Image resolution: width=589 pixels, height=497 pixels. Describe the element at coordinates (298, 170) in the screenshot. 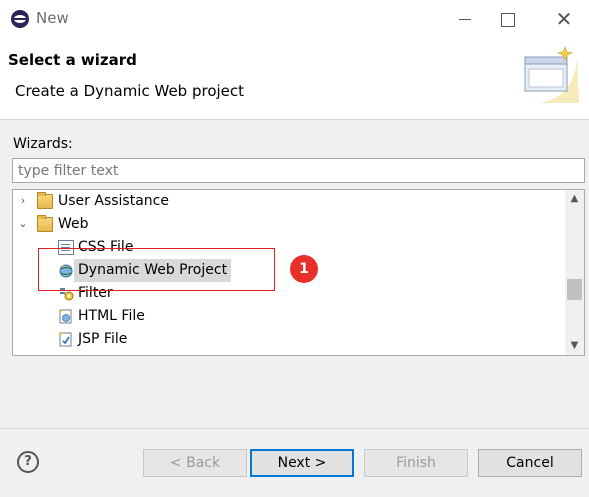

I see `filter-input` at that location.